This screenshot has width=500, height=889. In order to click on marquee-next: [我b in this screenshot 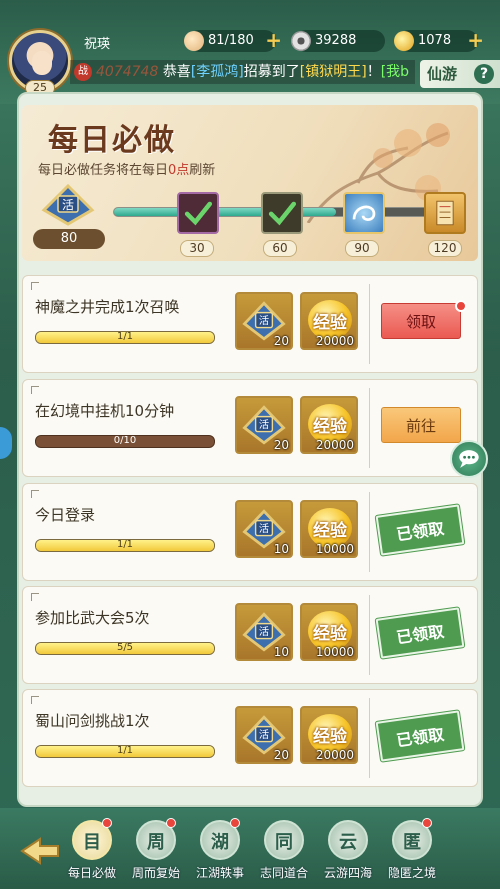, I will do `click(395, 72)`.